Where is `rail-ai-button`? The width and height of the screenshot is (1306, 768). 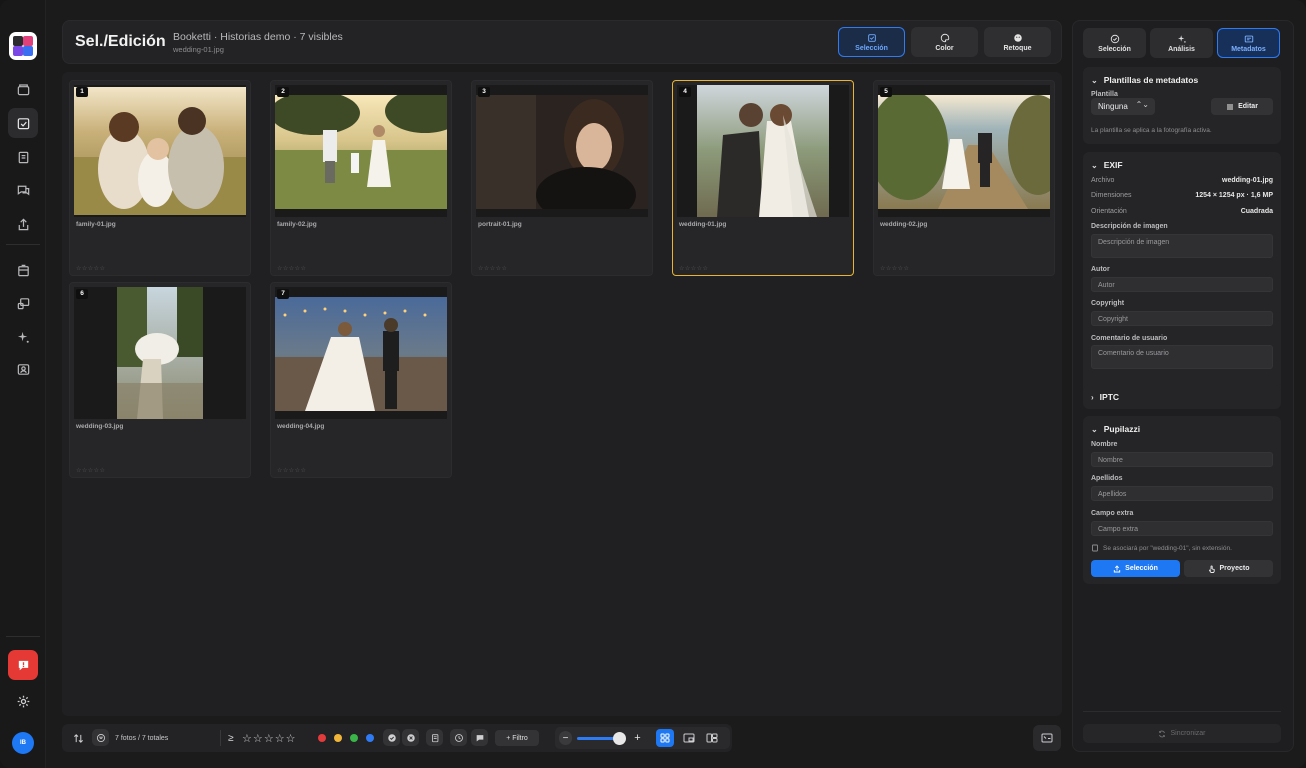 rail-ai-button is located at coordinates (23, 337).